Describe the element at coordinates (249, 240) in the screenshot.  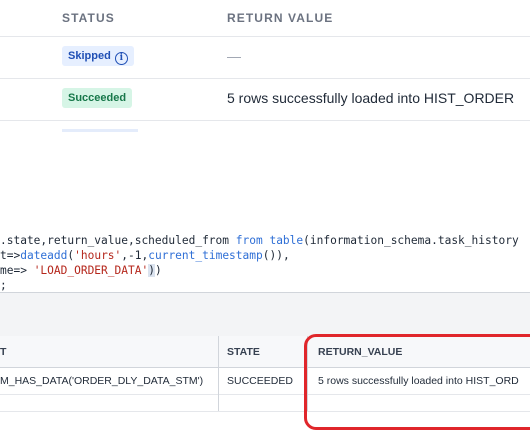
I see `code-keyword: from` at that location.